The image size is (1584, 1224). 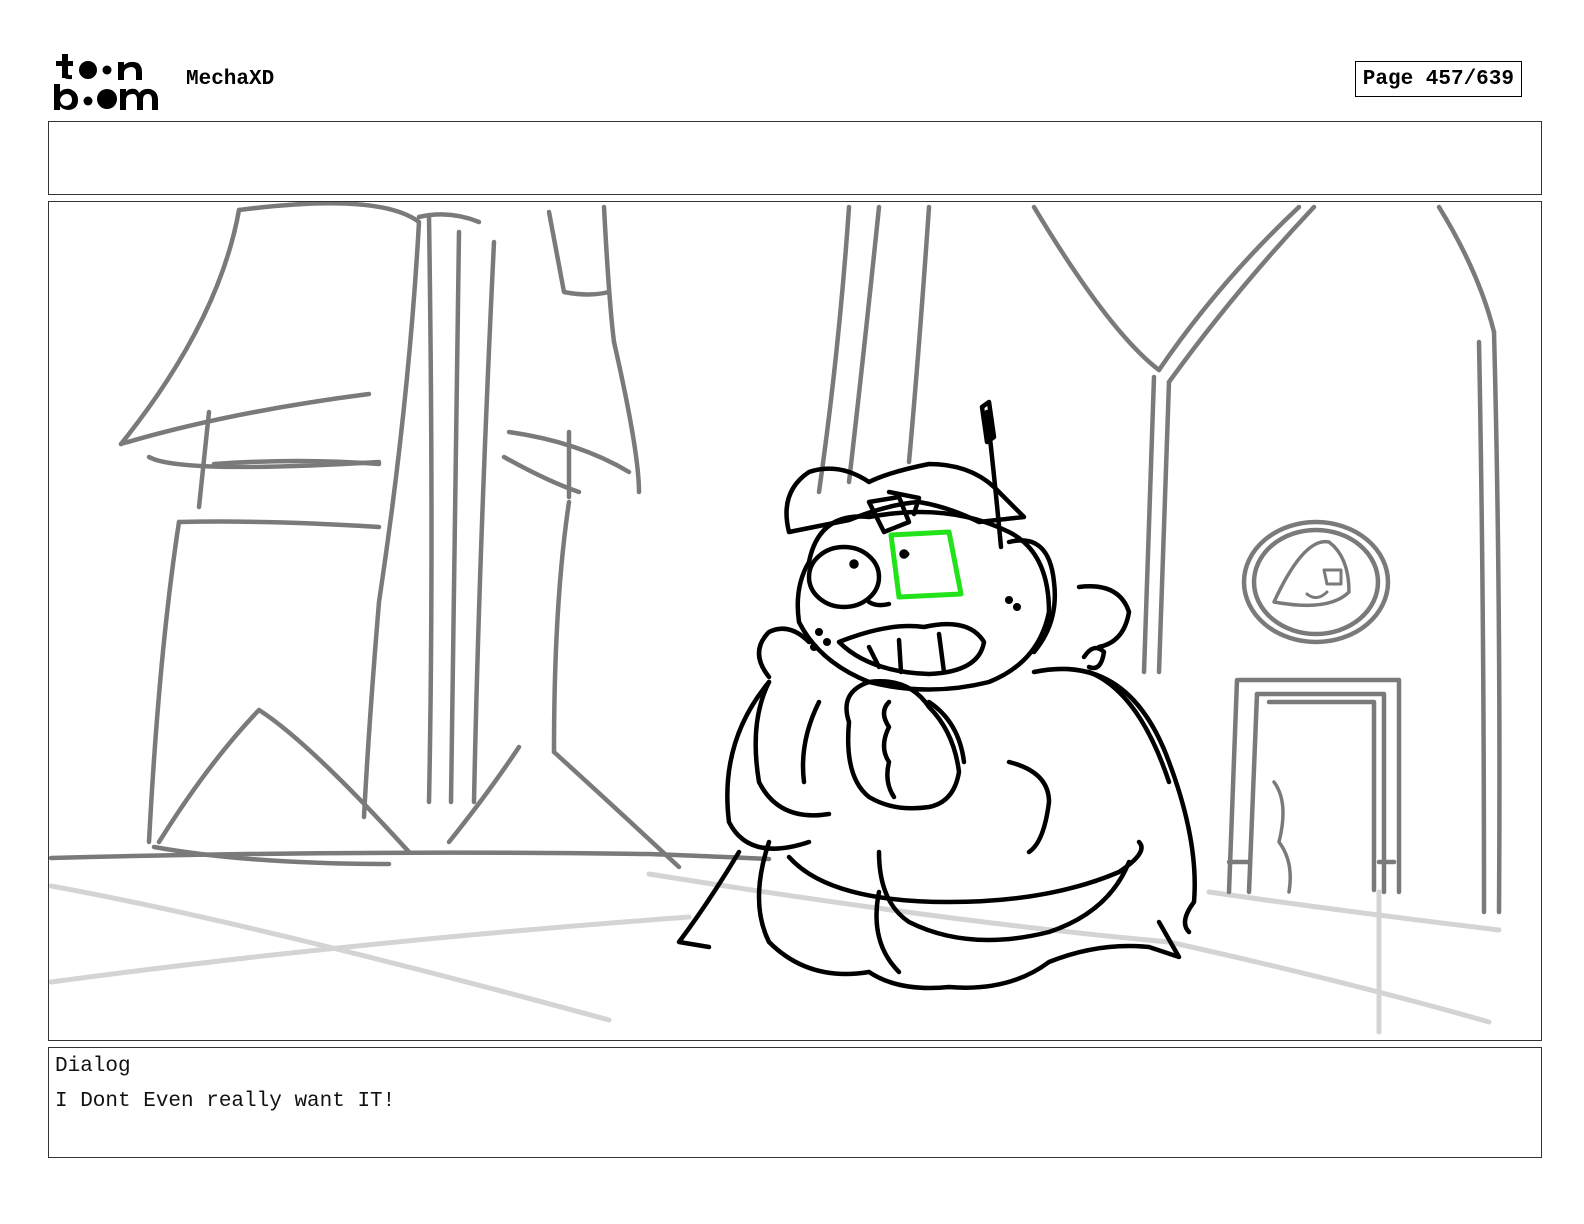 What do you see at coordinates (225, 1101) in the screenshot?
I see `dialog-text: I Dont Even really want IT!` at bounding box center [225, 1101].